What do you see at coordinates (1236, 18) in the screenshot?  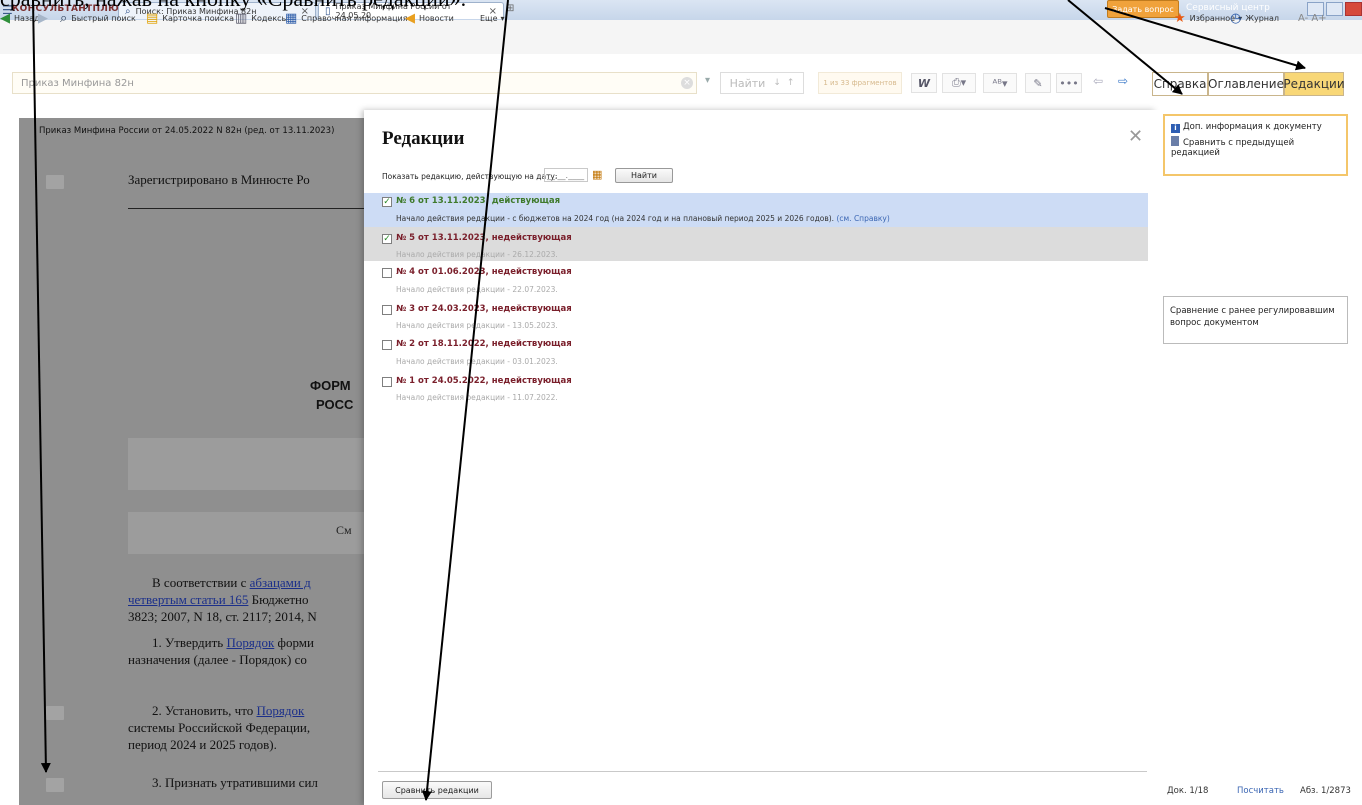 I see `history-icon: ◷` at bounding box center [1236, 18].